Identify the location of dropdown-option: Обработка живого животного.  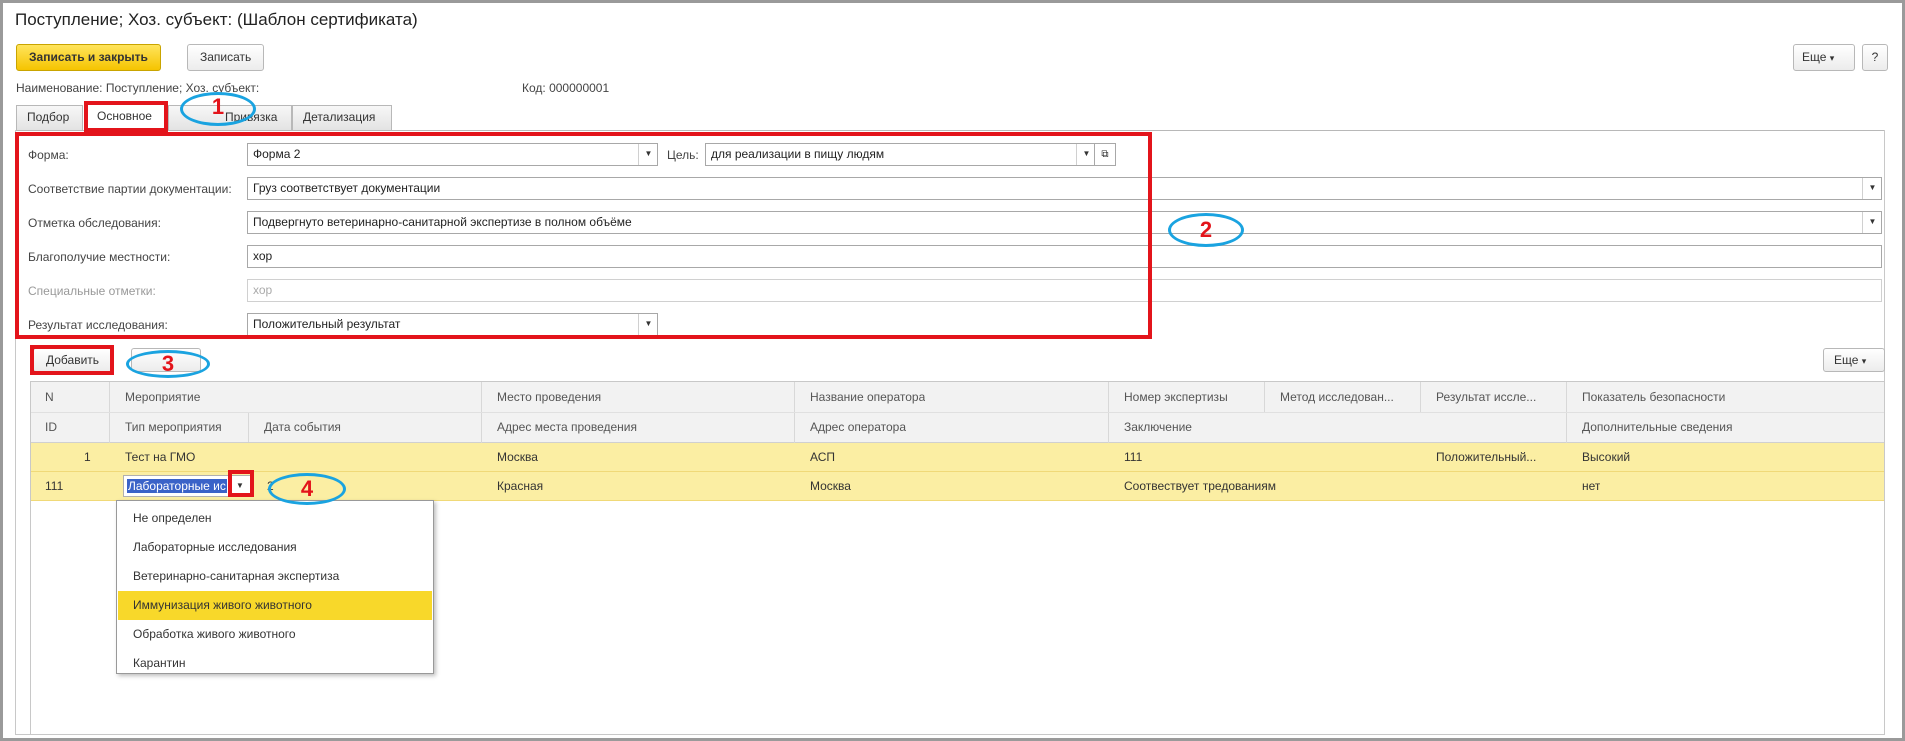
(275, 634).